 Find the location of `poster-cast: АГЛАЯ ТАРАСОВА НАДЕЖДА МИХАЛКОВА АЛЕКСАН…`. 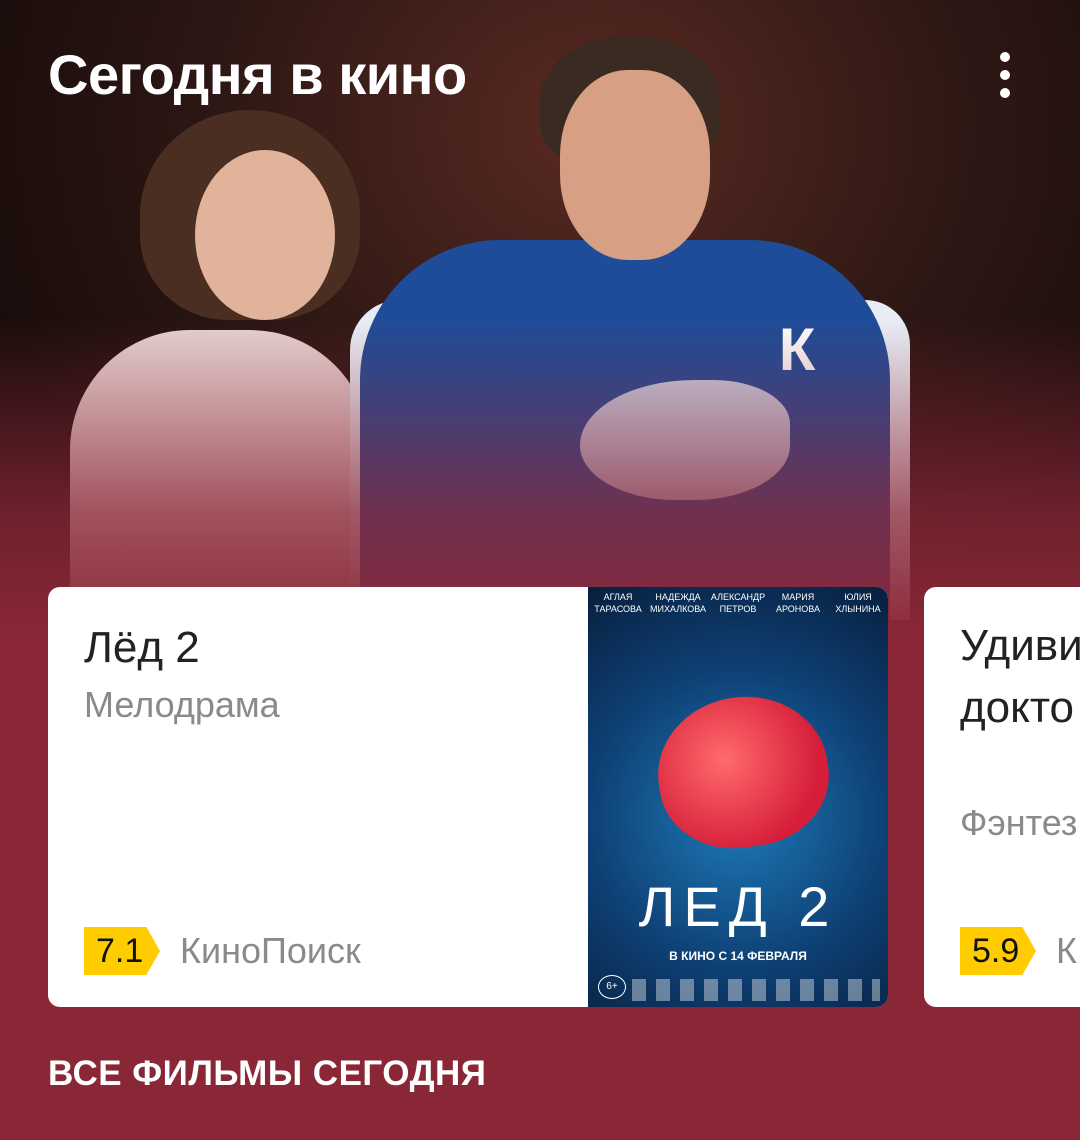

poster-cast: АГЛАЯ ТАРАСОВА НАДЕЖДА МИХАЛКОВА АЛЕКСАН… is located at coordinates (738, 603).